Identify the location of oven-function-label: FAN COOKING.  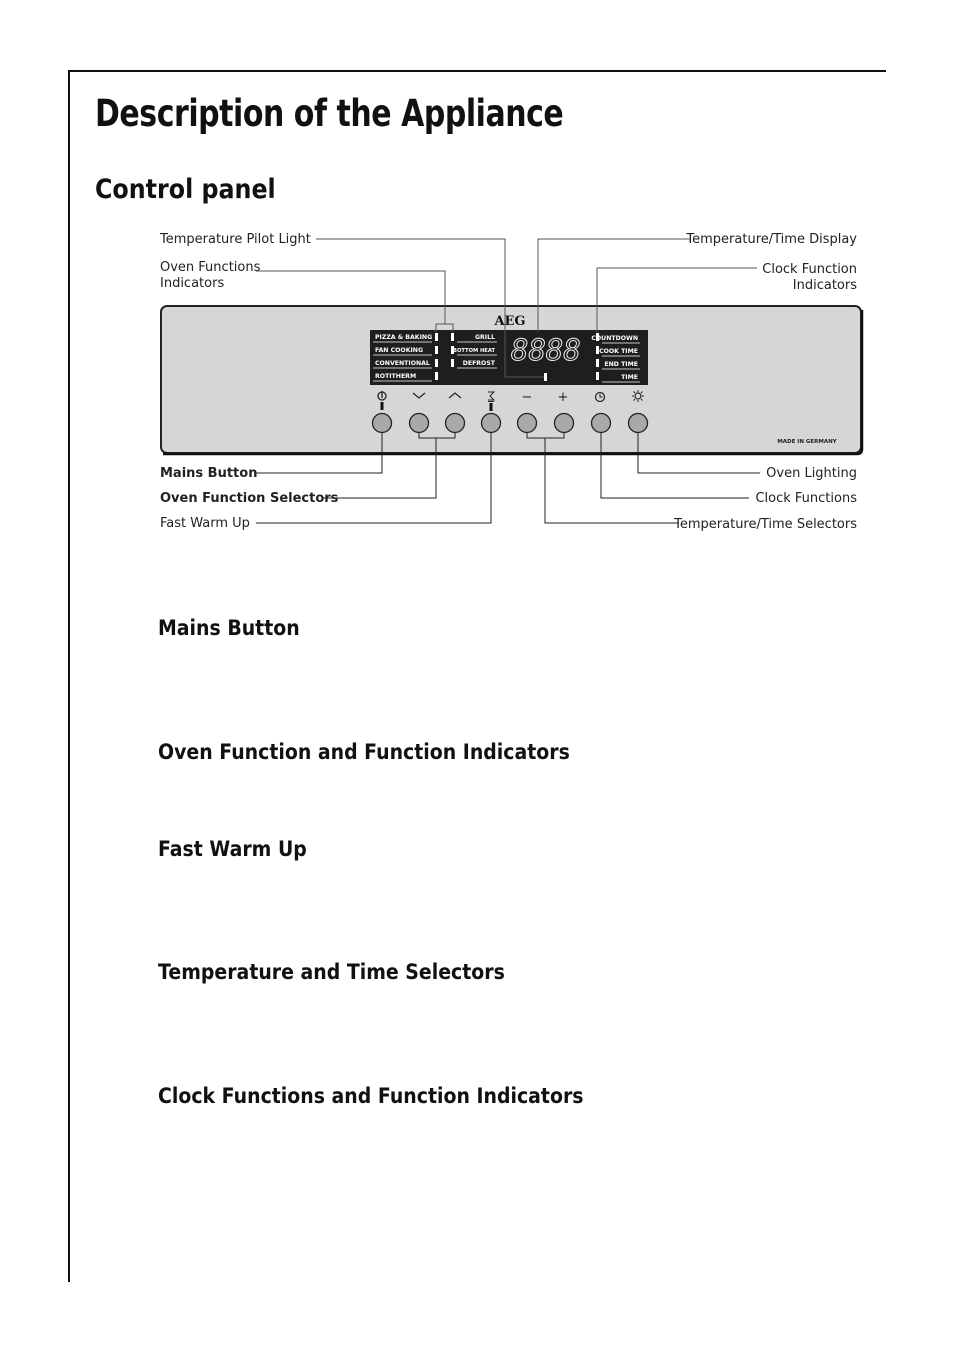
(399, 350).